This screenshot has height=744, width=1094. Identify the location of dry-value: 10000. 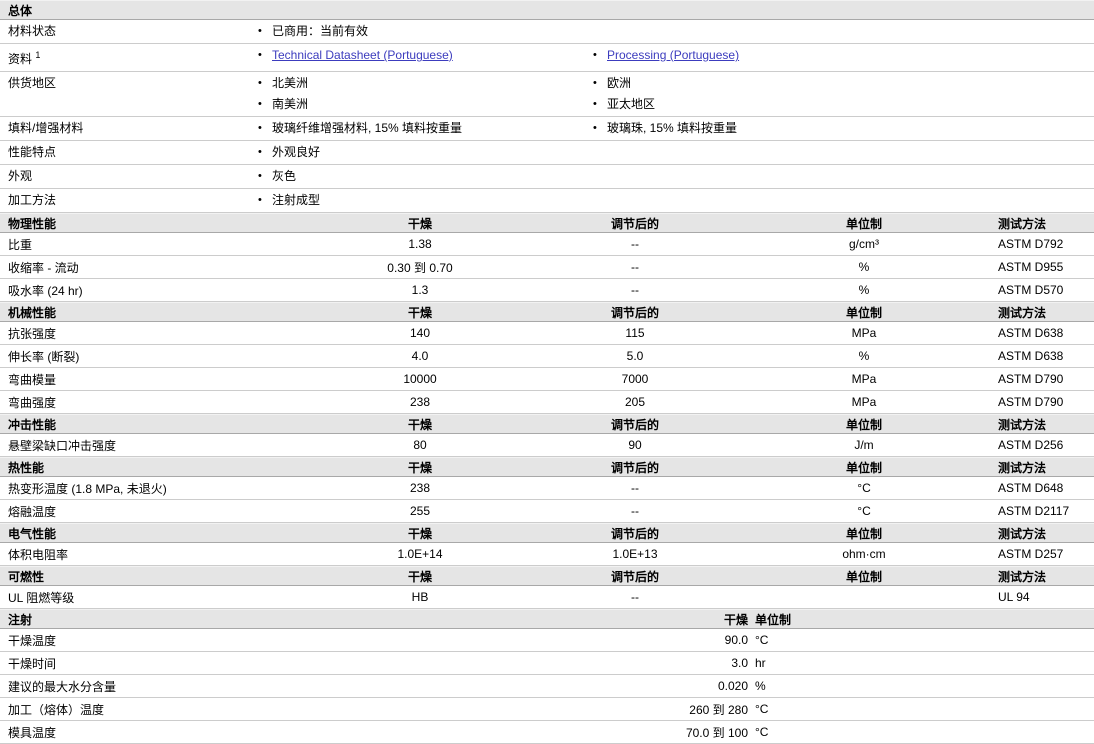
(420, 379).